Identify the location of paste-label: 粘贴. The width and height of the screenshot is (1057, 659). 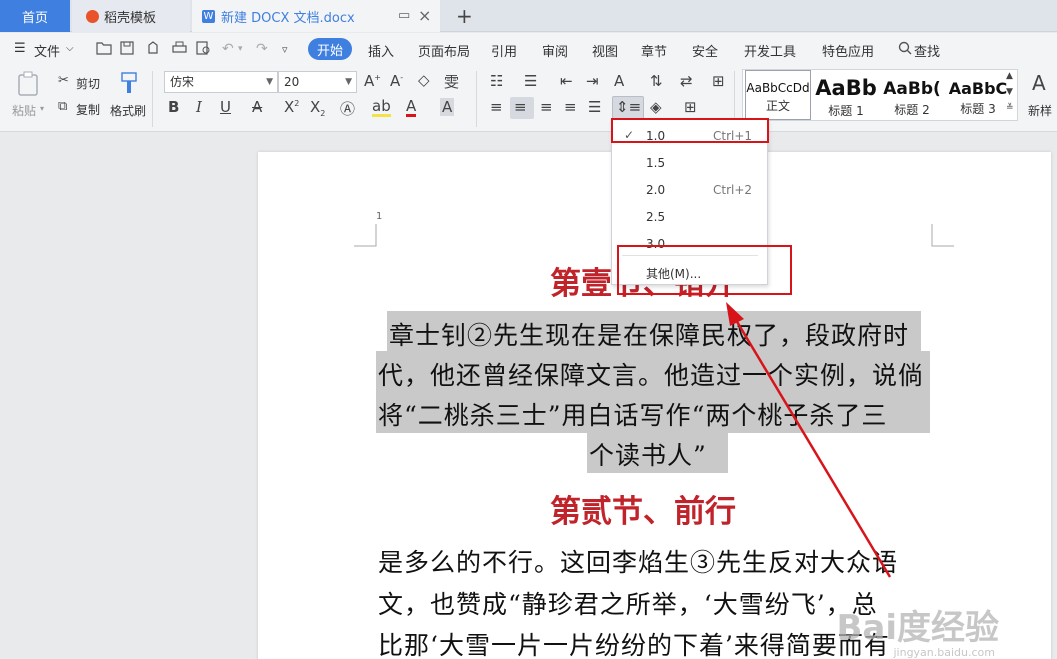
(24, 110).